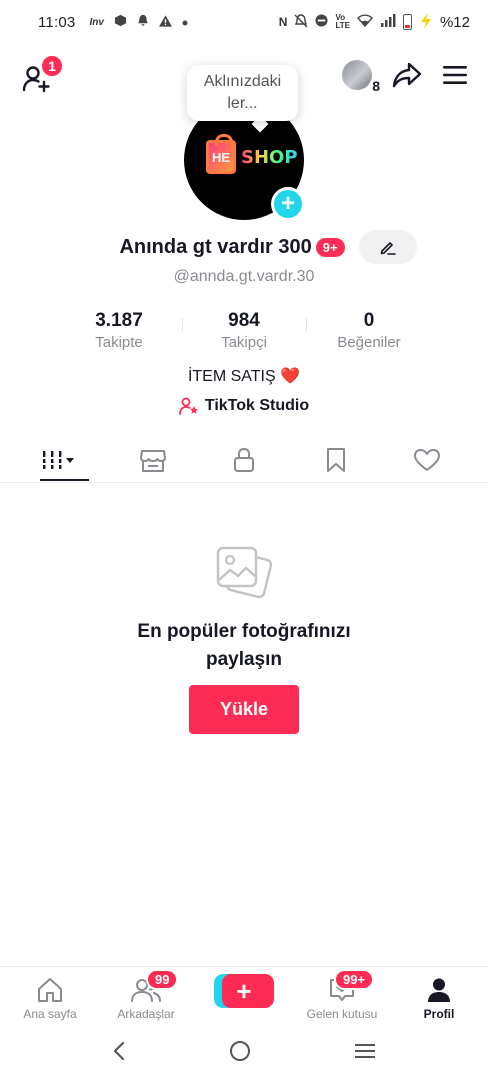 Image resolution: width=488 pixels, height=1080 pixels. I want to click on stat-label: Takipte, so click(119, 342).